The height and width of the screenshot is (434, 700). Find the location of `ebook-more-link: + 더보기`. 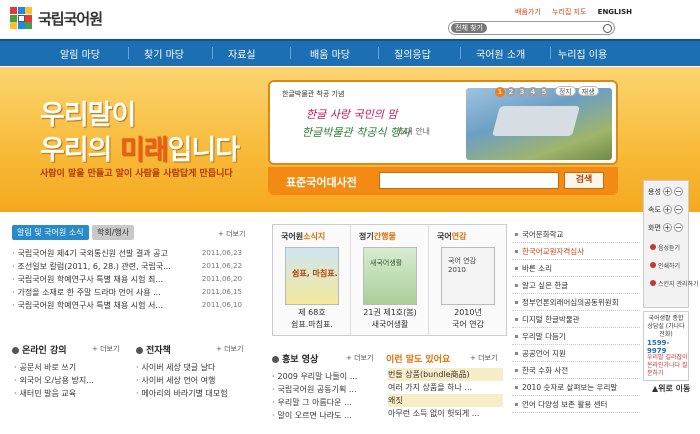

ebook-more-link: + 더보기 is located at coordinates (229, 349).